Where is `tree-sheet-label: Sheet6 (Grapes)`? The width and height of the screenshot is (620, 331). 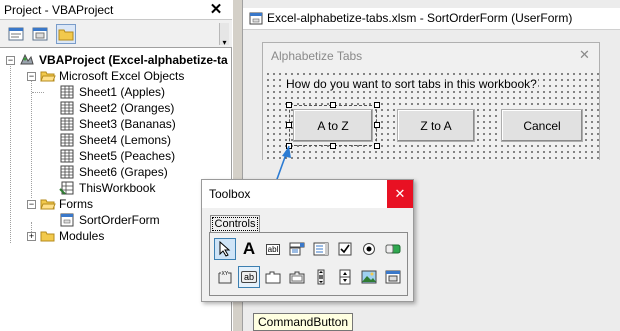
tree-sheet-label: Sheet6 (Grapes) is located at coordinates (123, 172).